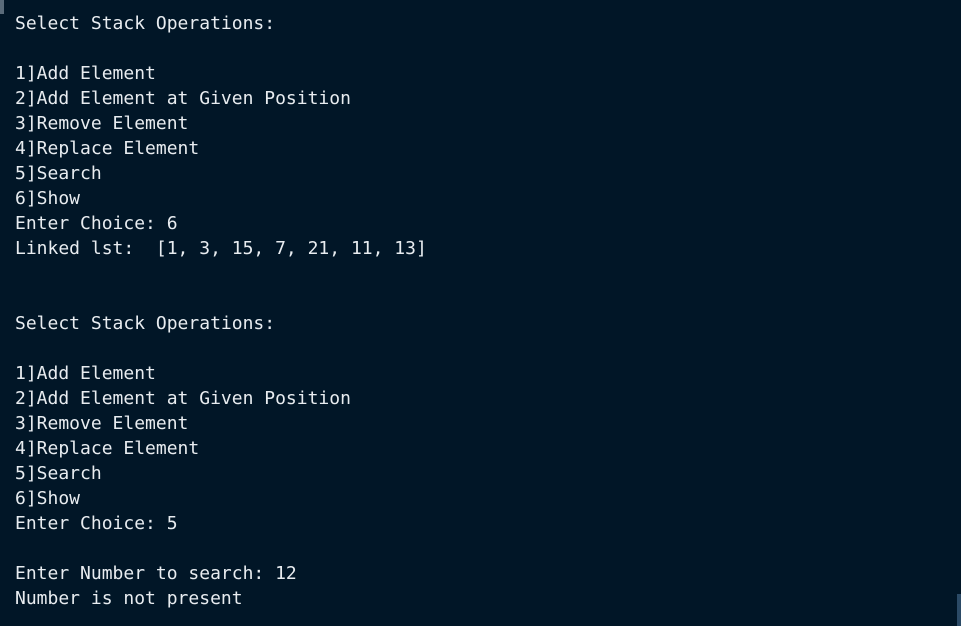 This screenshot has height=626, width=961. Describe the element at coordinates (129, 598) in the screenshot. I see `search-result-output: Number is not present` at that location.